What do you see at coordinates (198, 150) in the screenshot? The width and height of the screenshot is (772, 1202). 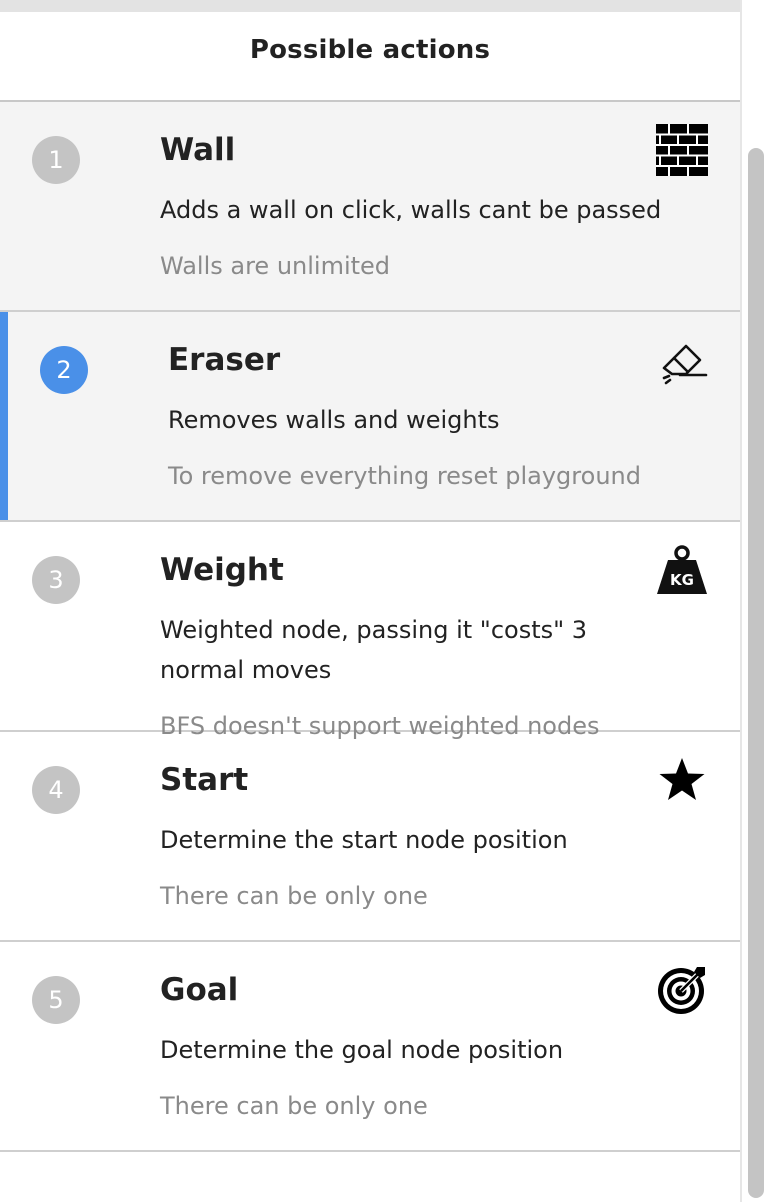 I see `item-title: Wall` at bounding box center [198, 150].